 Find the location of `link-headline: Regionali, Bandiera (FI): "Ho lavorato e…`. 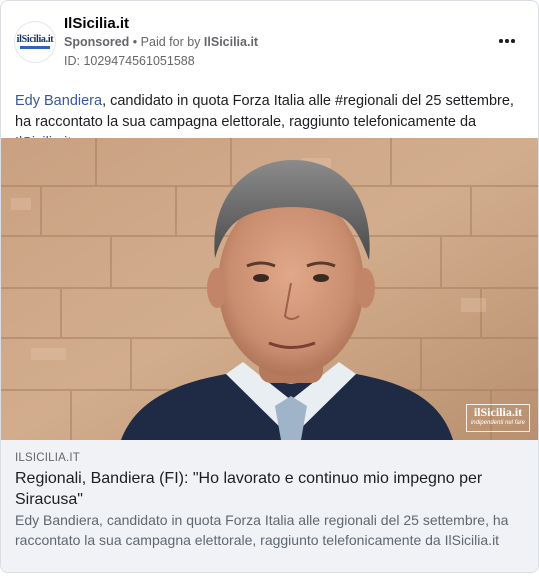

link-headline: Regionali, Bandiera (FI): "Ho lavorato e… is located at coordinates (265, 489).